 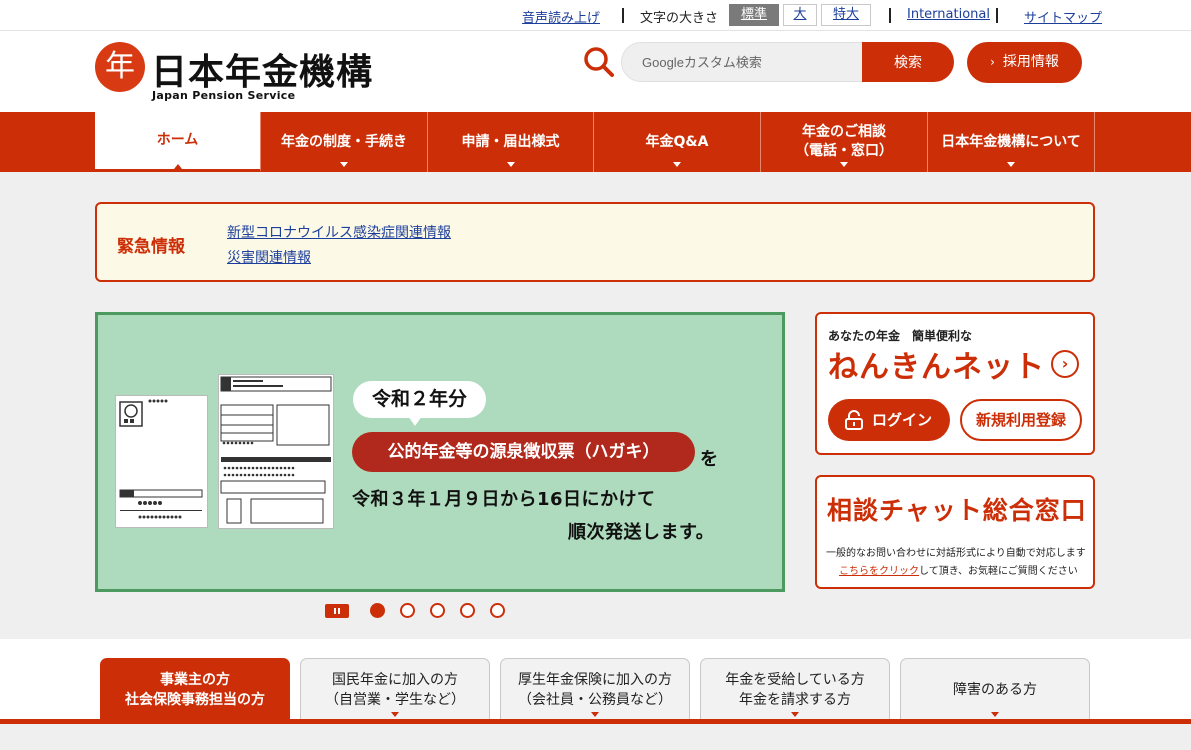 What do you see at coordinates (936, 364) in the screenshot?
I see `nenkin-net-title: ねんきんネット` at bounding box center [936, 364].